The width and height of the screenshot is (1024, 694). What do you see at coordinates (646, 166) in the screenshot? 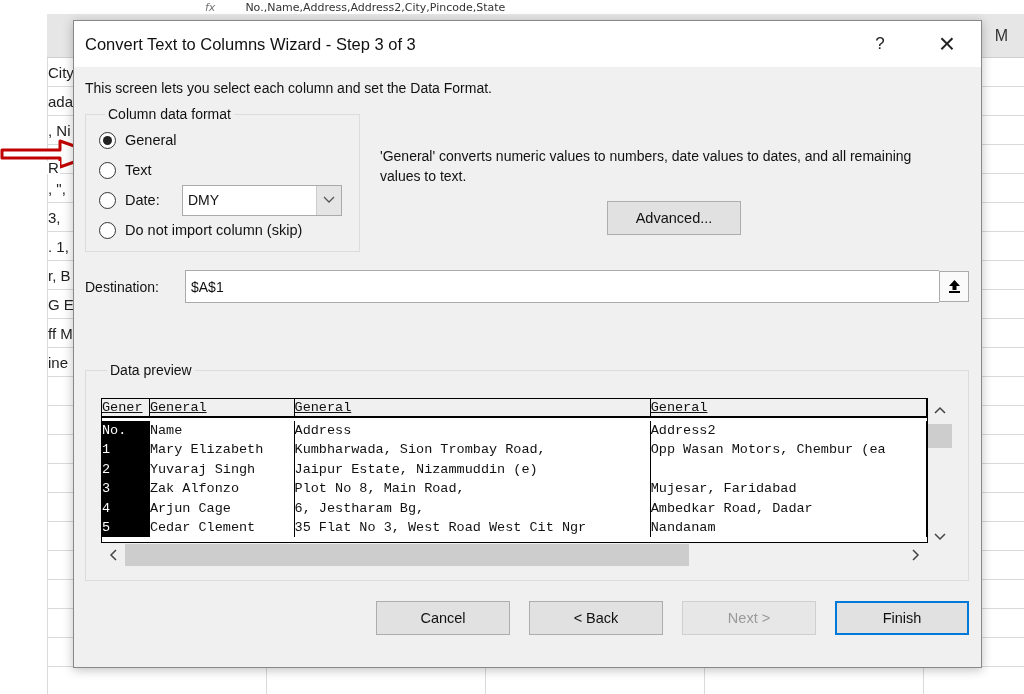
I see `format-description: 'General' converts numeric values to numbers, date values to dates, and all remaining values to text.` at bounding box center [646, 166].